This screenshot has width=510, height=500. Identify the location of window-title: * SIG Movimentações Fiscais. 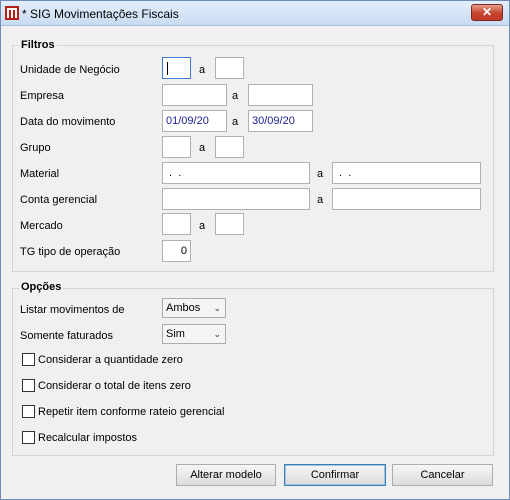
(100, 14).